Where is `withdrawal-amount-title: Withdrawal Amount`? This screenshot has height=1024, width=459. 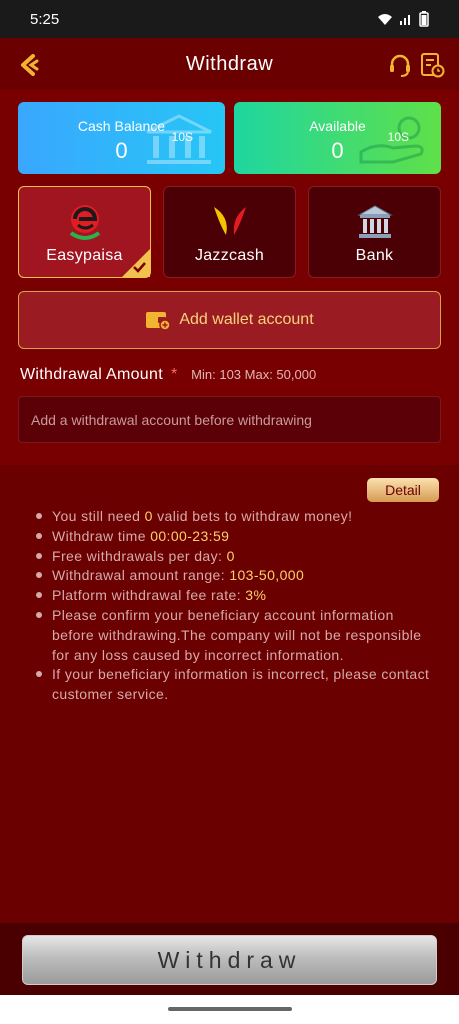
withdrawal-amount-title: Withdrawal Amount is located at coordinates (91, 374).